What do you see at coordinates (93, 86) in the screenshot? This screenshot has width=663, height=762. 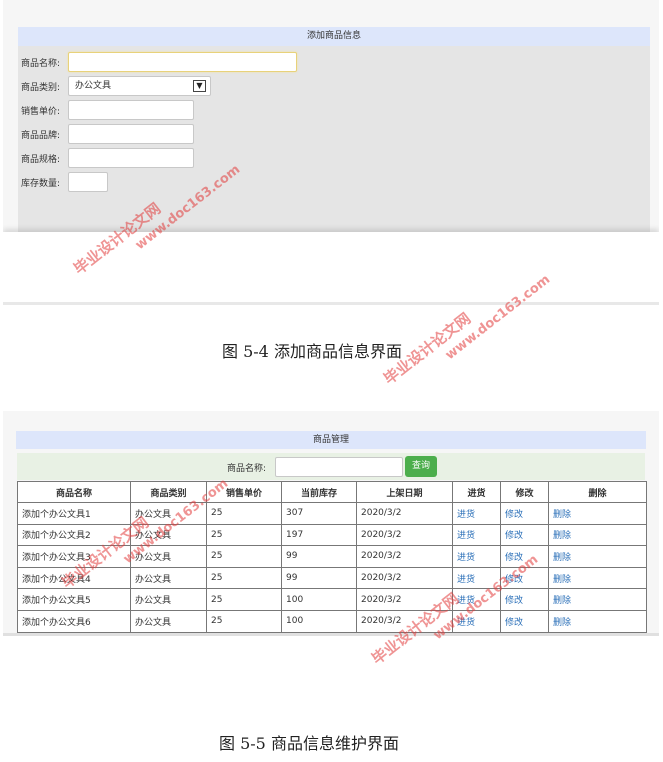 I see `category-select-value: 办公文具` at bounding box center [93, 86].